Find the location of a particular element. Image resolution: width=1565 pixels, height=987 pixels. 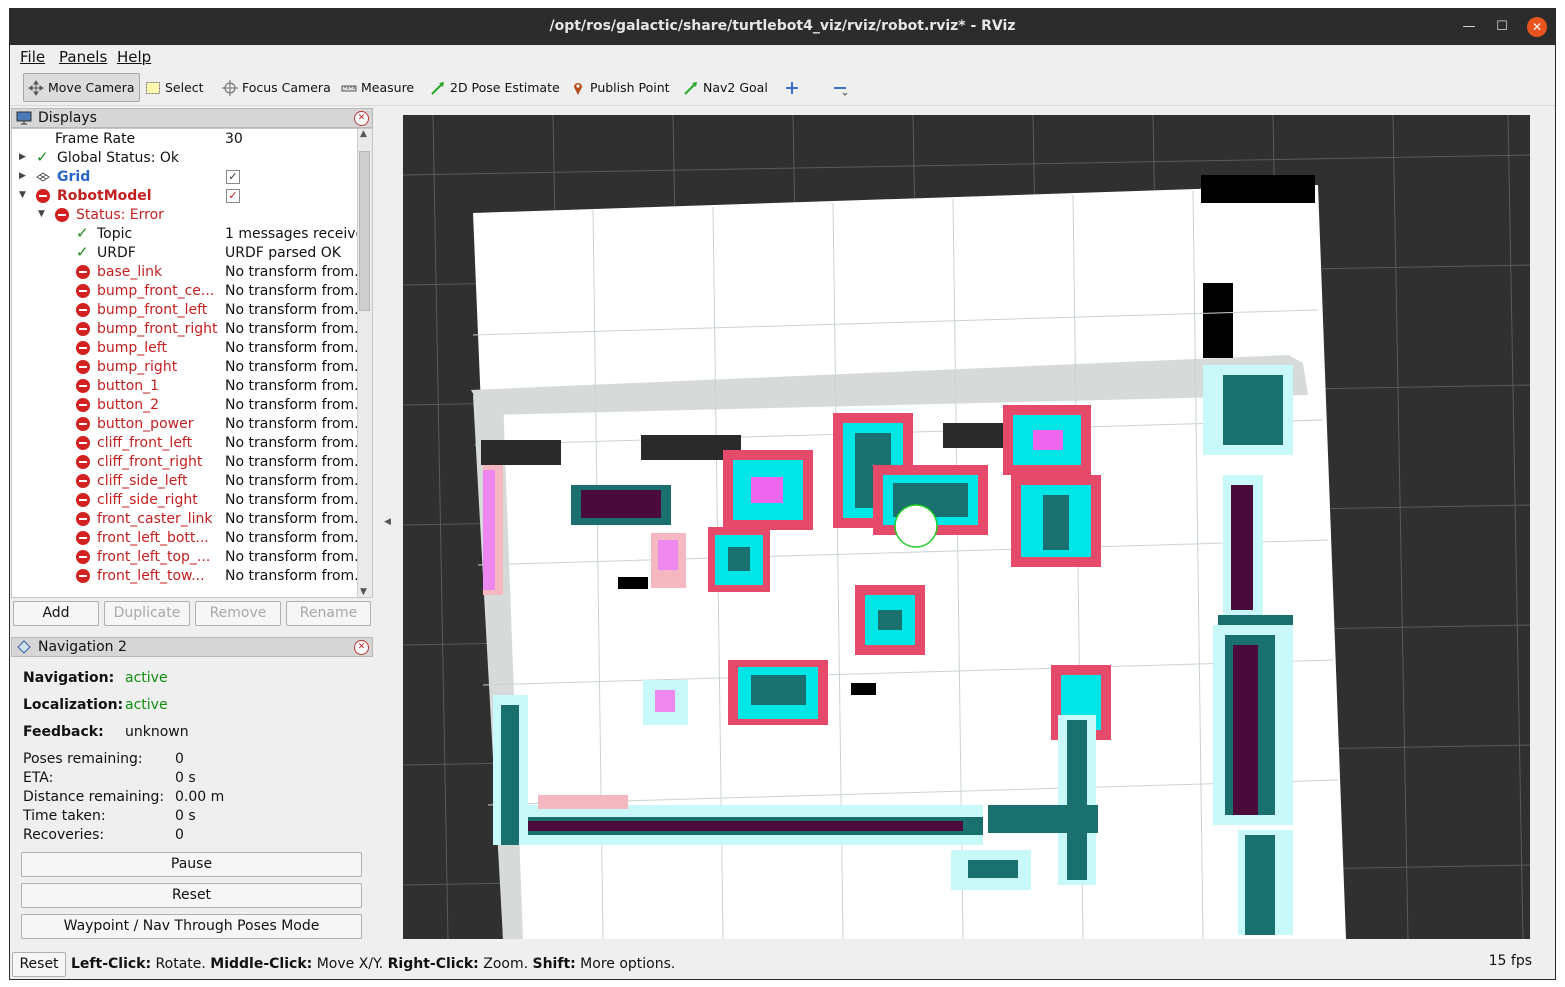

maximize-icon: ☐ is located at coordinates (1502, 27).